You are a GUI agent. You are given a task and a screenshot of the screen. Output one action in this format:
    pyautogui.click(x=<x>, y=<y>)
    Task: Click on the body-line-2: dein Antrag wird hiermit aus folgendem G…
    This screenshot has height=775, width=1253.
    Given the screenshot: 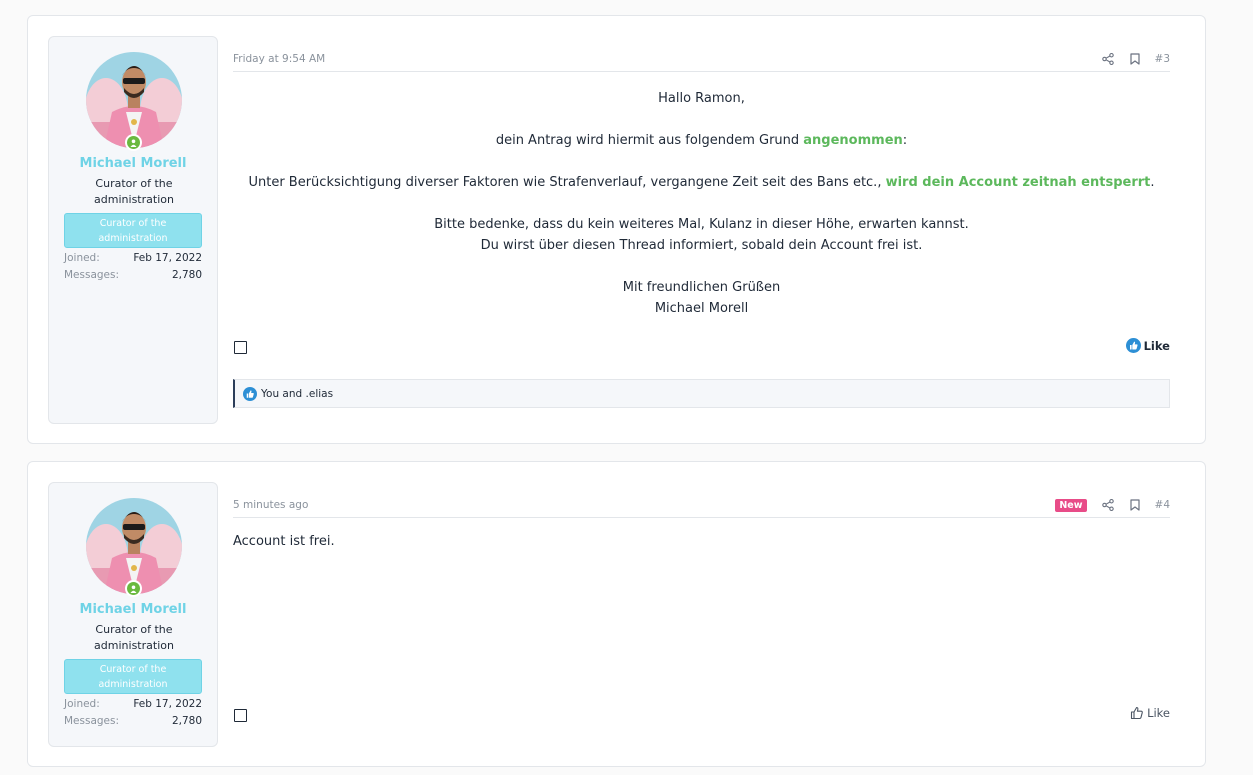 What is the action you would take?
    pyautogui.click(x=701, y=140)
    